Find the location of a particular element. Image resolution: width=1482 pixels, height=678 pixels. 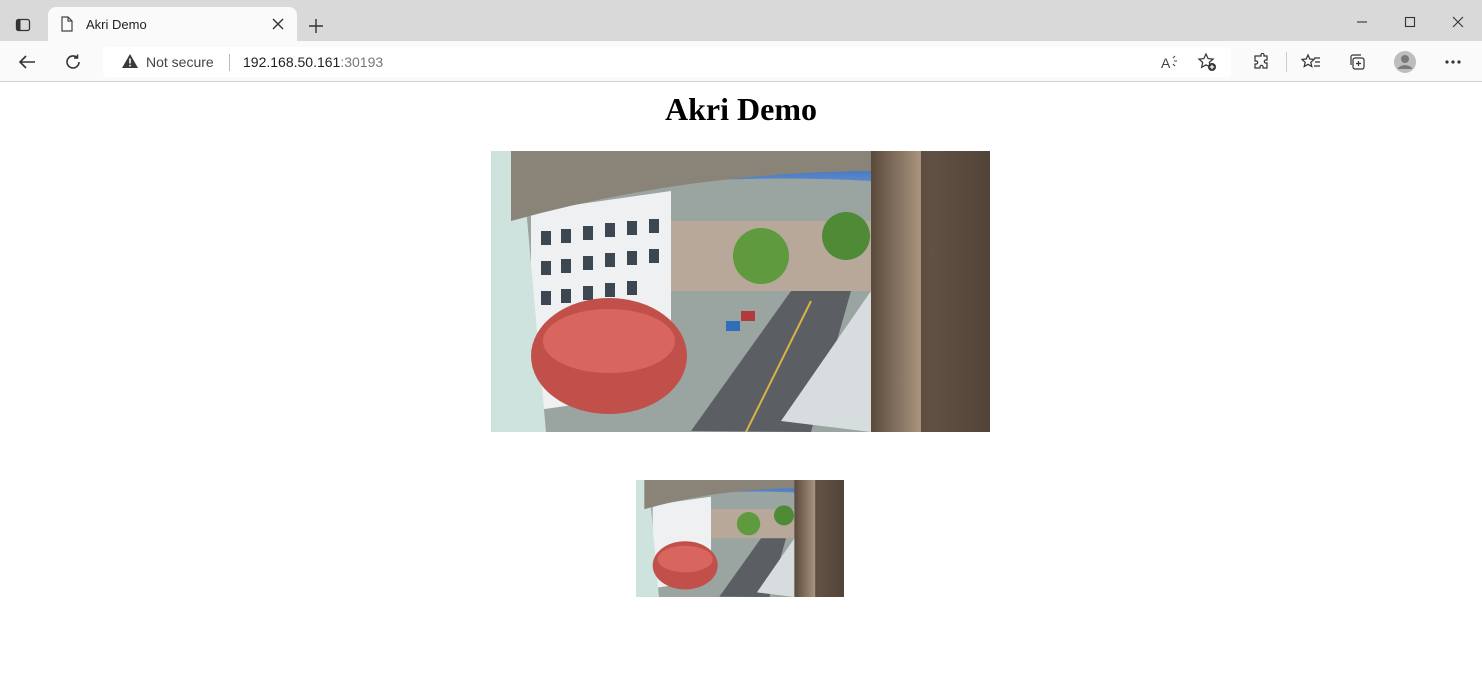

maximize-icon is located at coordinates (1410, 22).